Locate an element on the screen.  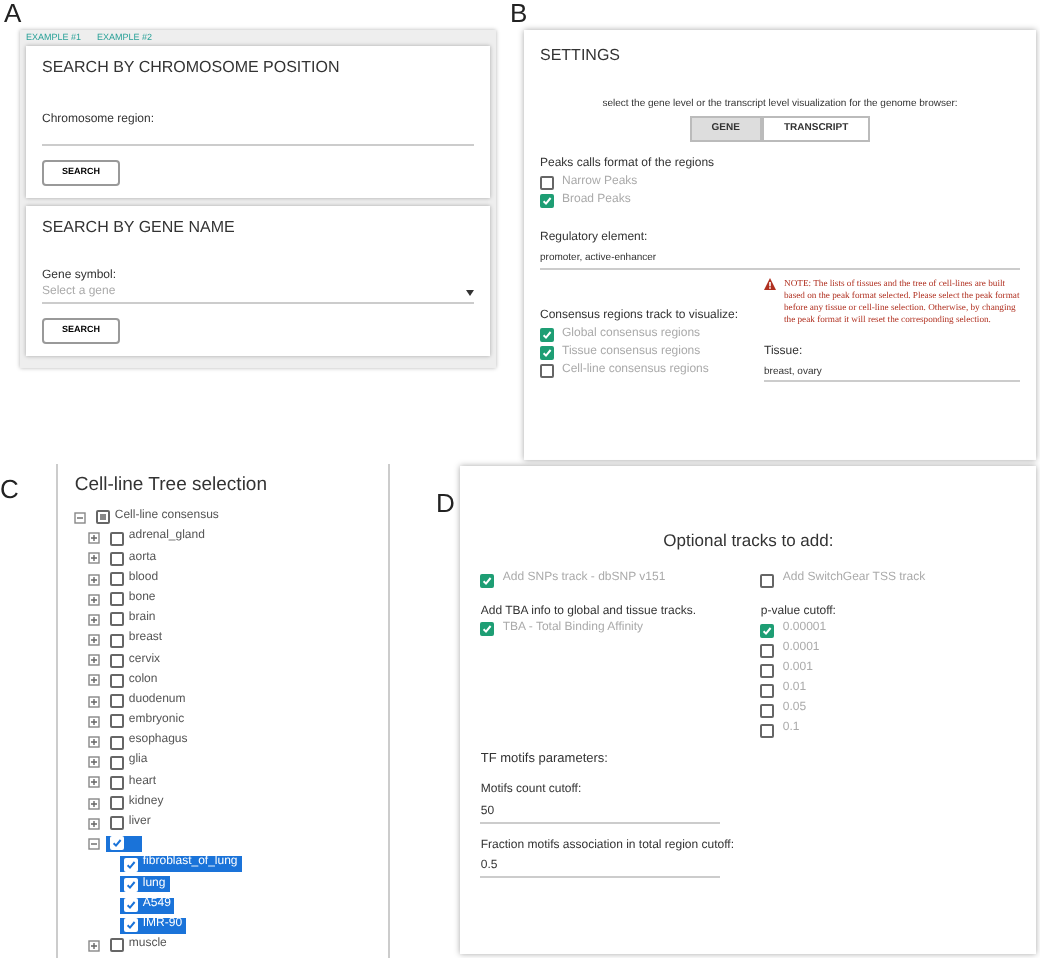
warning-icon is located at coordinates (770, 284).